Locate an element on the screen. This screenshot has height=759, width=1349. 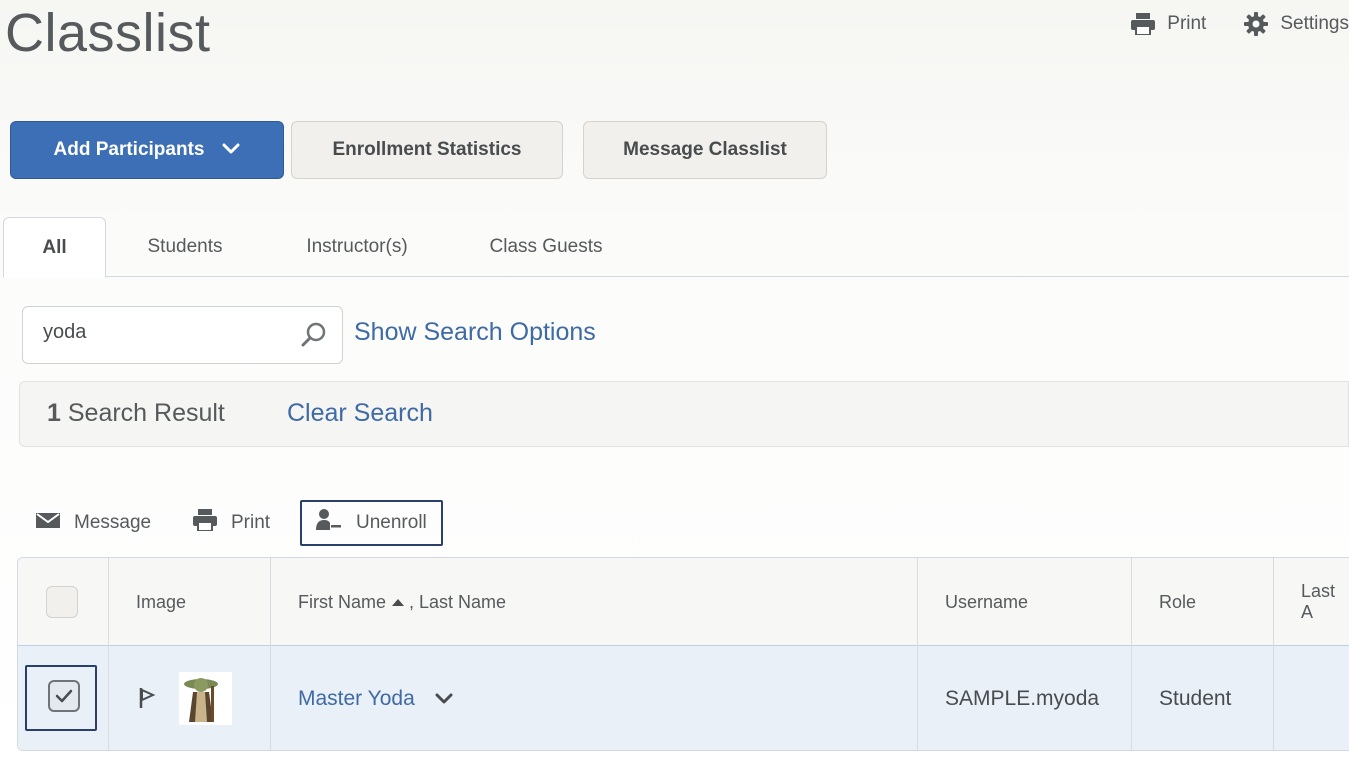
participant-name-cell: Master Yoda is located at coordinates (375, 698).